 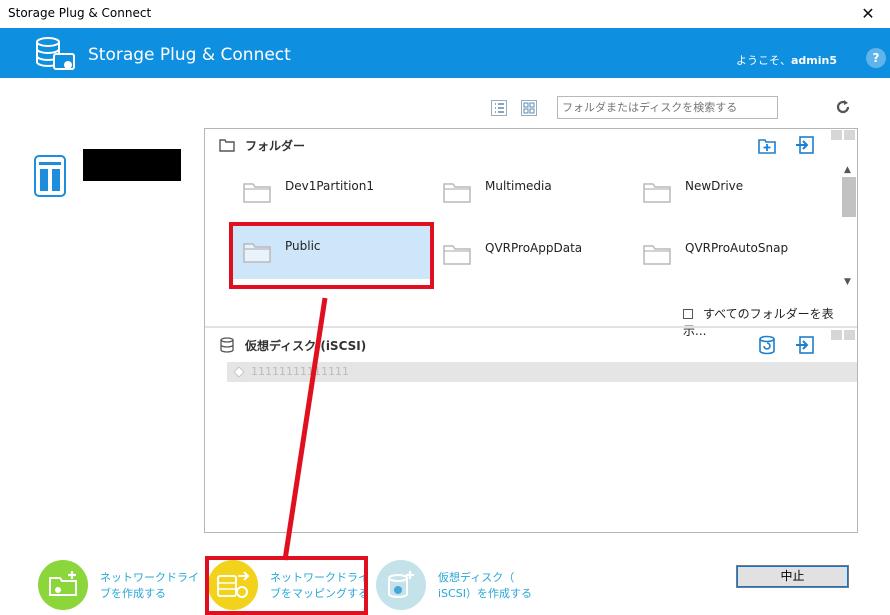 I want to click on create-virtual-disk-button: 仮想ディスク（ iSCSI）を作成する, so click(x=461, y=585).